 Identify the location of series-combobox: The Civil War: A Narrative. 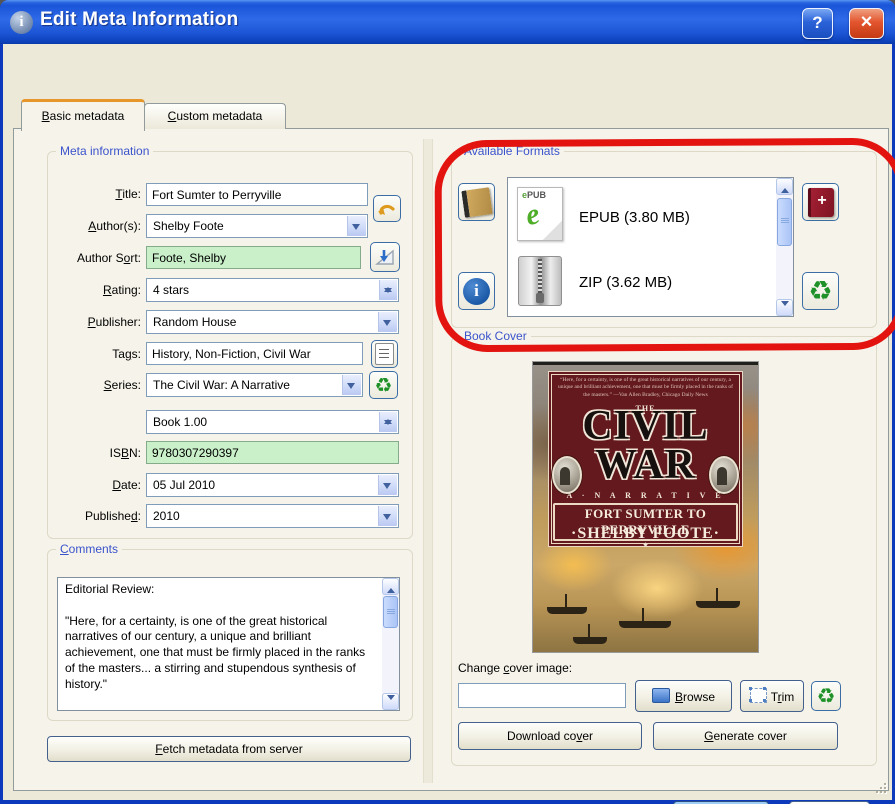
(254, 385).